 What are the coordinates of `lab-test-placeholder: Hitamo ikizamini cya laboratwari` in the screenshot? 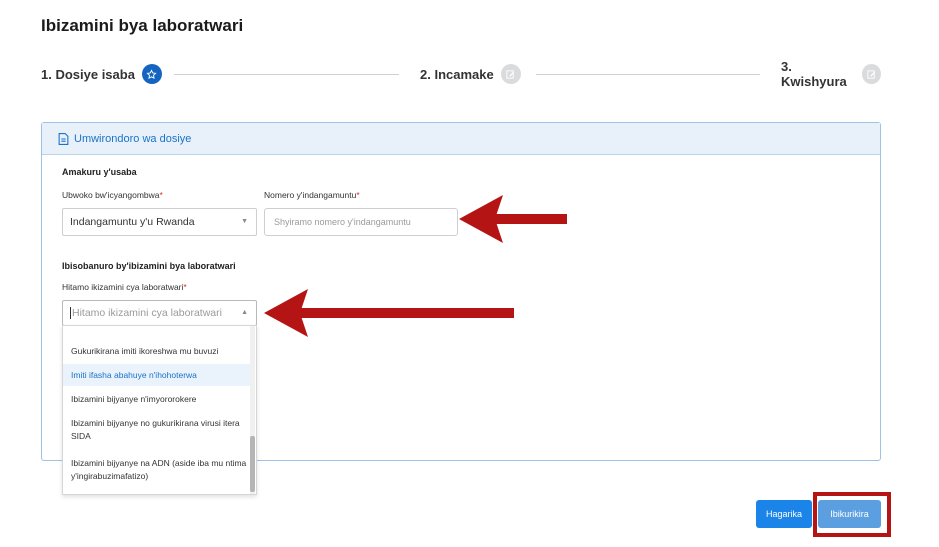 It's located at (147, 313).